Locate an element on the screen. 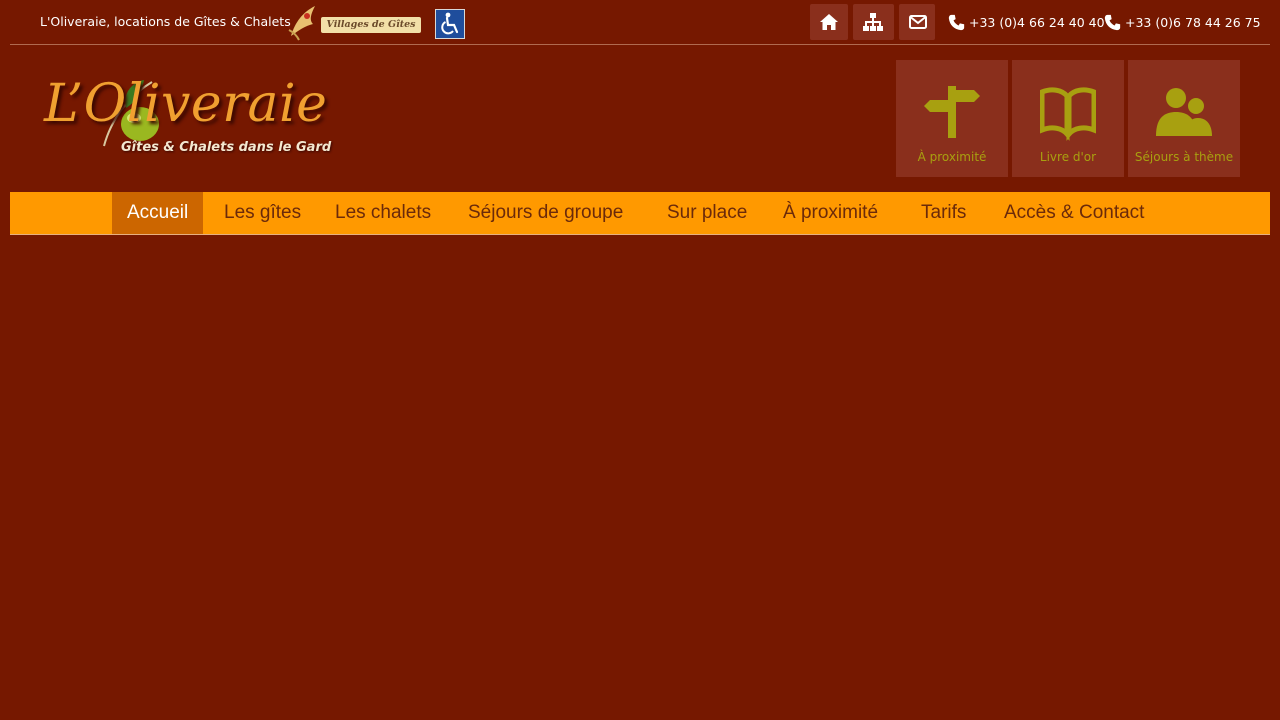 This screenshot has height=720, width=1280. contact-button is located at coordinates (917, 22).